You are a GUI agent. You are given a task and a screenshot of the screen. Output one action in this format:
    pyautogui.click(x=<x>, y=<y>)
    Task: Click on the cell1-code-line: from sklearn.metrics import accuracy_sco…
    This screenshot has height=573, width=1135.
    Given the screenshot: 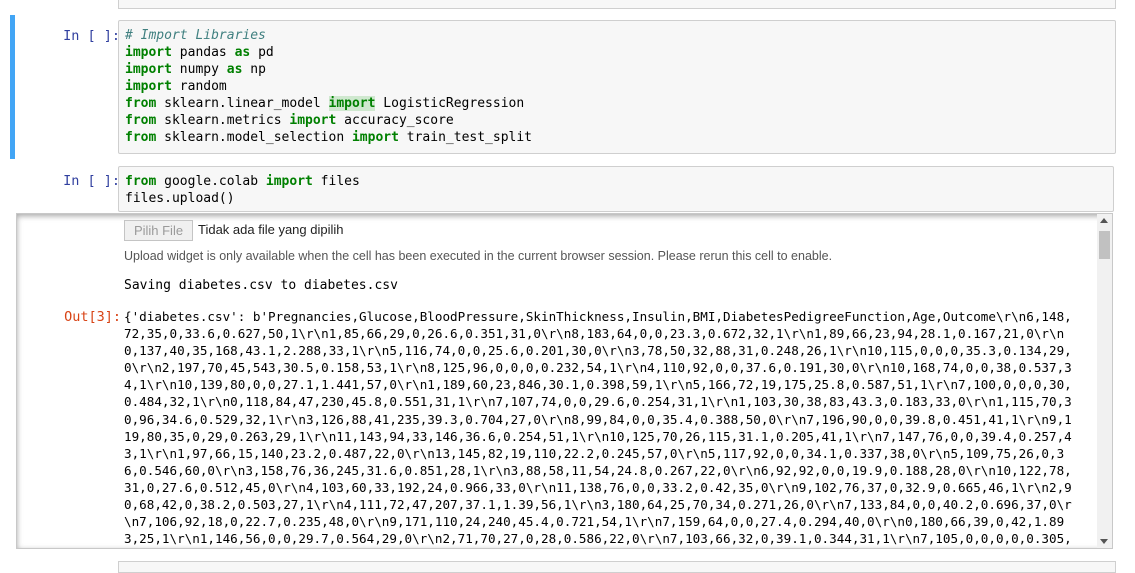 What is the action you would take?
    pyautogui.click(x=617, y=120)
    